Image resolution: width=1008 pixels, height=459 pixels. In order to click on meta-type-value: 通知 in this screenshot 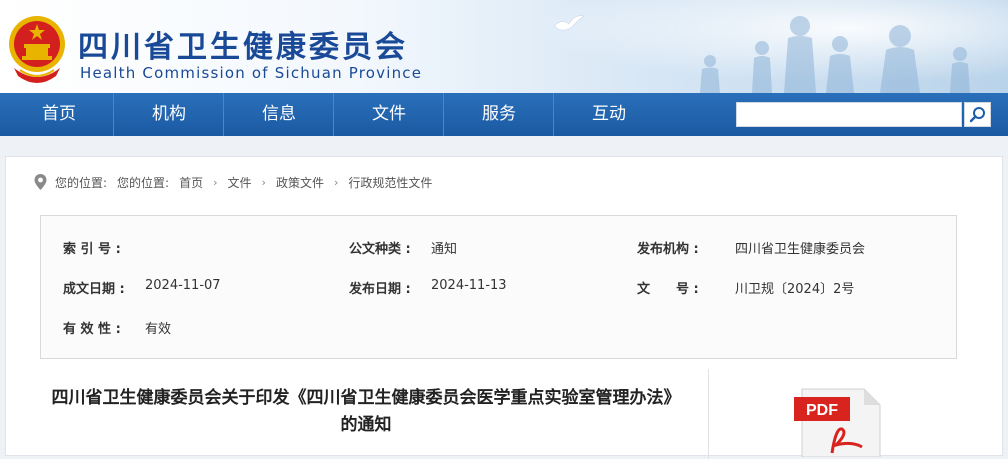, I will do `click(444, 249)`.